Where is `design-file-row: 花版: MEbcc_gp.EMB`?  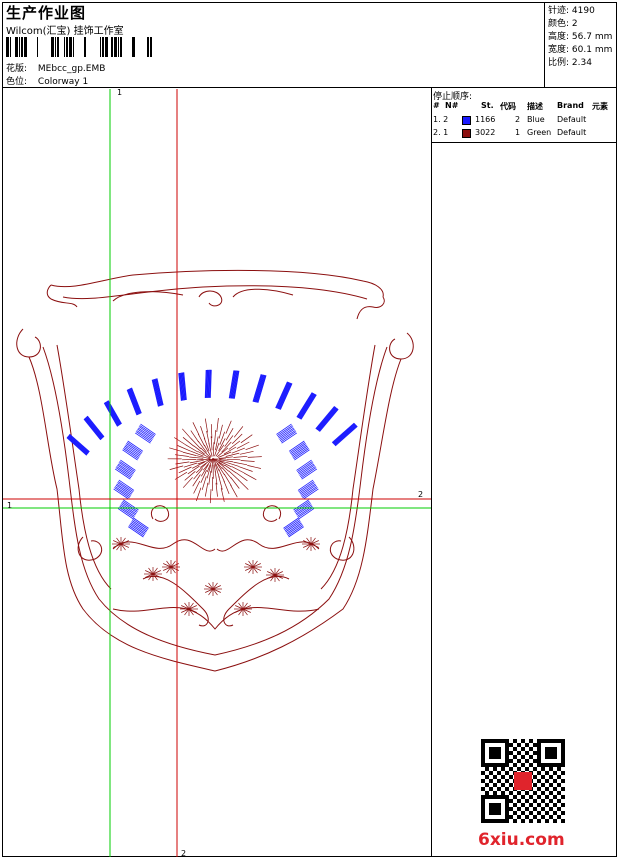
design-file-row: 花版: MEbcc_gp.EMB is located at coordinates (55, 67).